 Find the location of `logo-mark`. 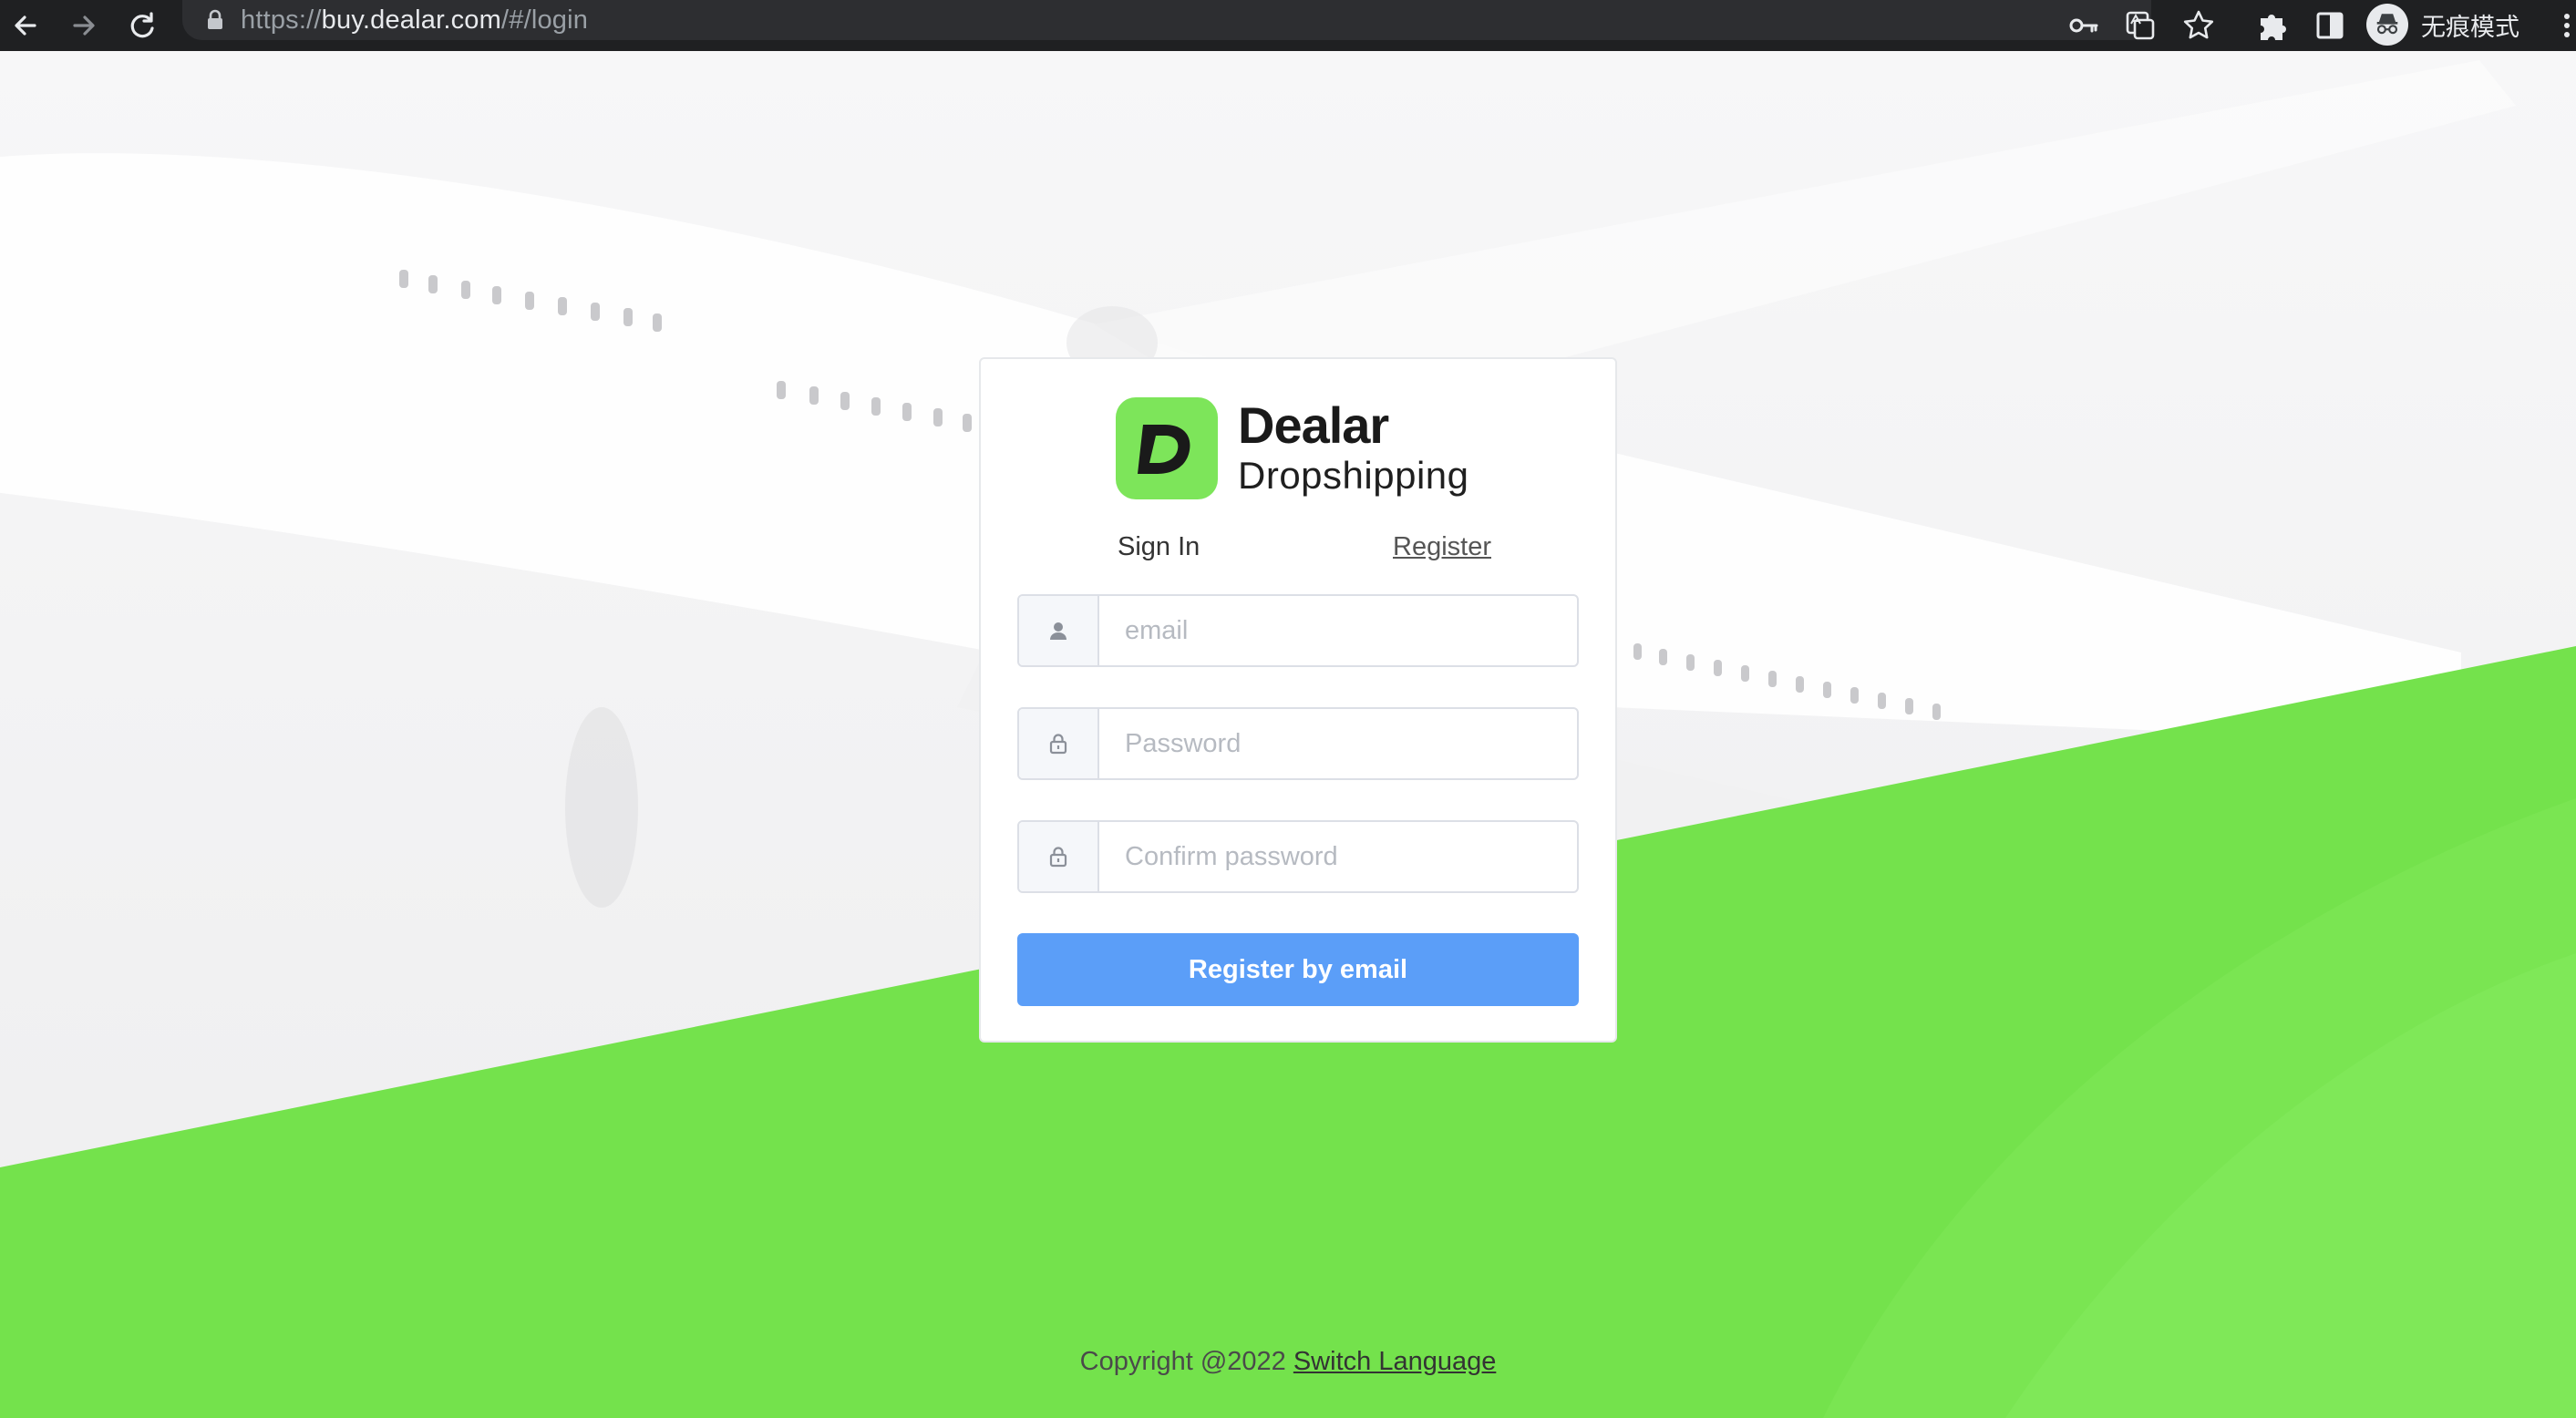

logo-mark is located at coordinates (1167, 448).